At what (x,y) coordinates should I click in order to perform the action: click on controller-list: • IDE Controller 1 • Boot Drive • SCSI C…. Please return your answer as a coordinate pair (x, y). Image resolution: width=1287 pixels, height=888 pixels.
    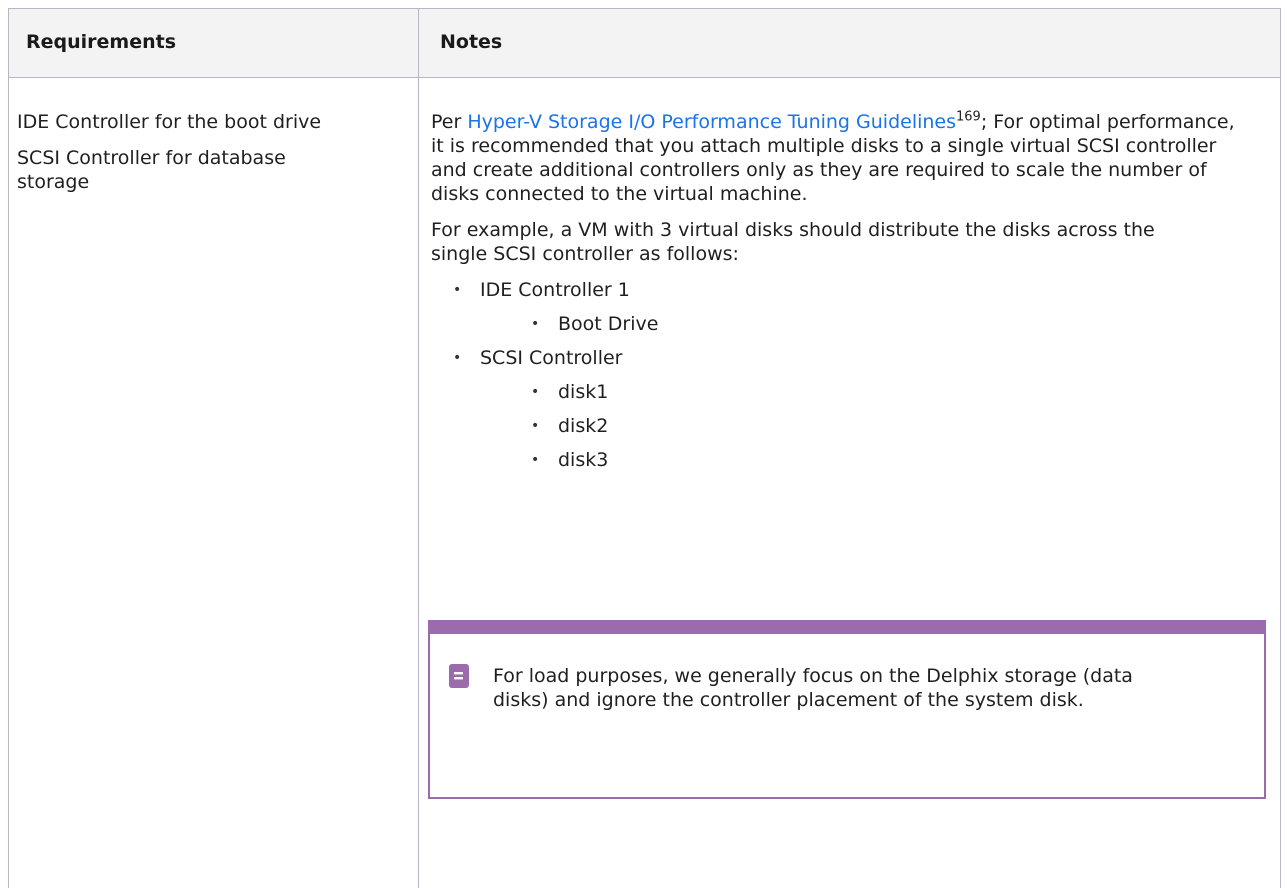
    Looking at the image, I should click on (846, 380).